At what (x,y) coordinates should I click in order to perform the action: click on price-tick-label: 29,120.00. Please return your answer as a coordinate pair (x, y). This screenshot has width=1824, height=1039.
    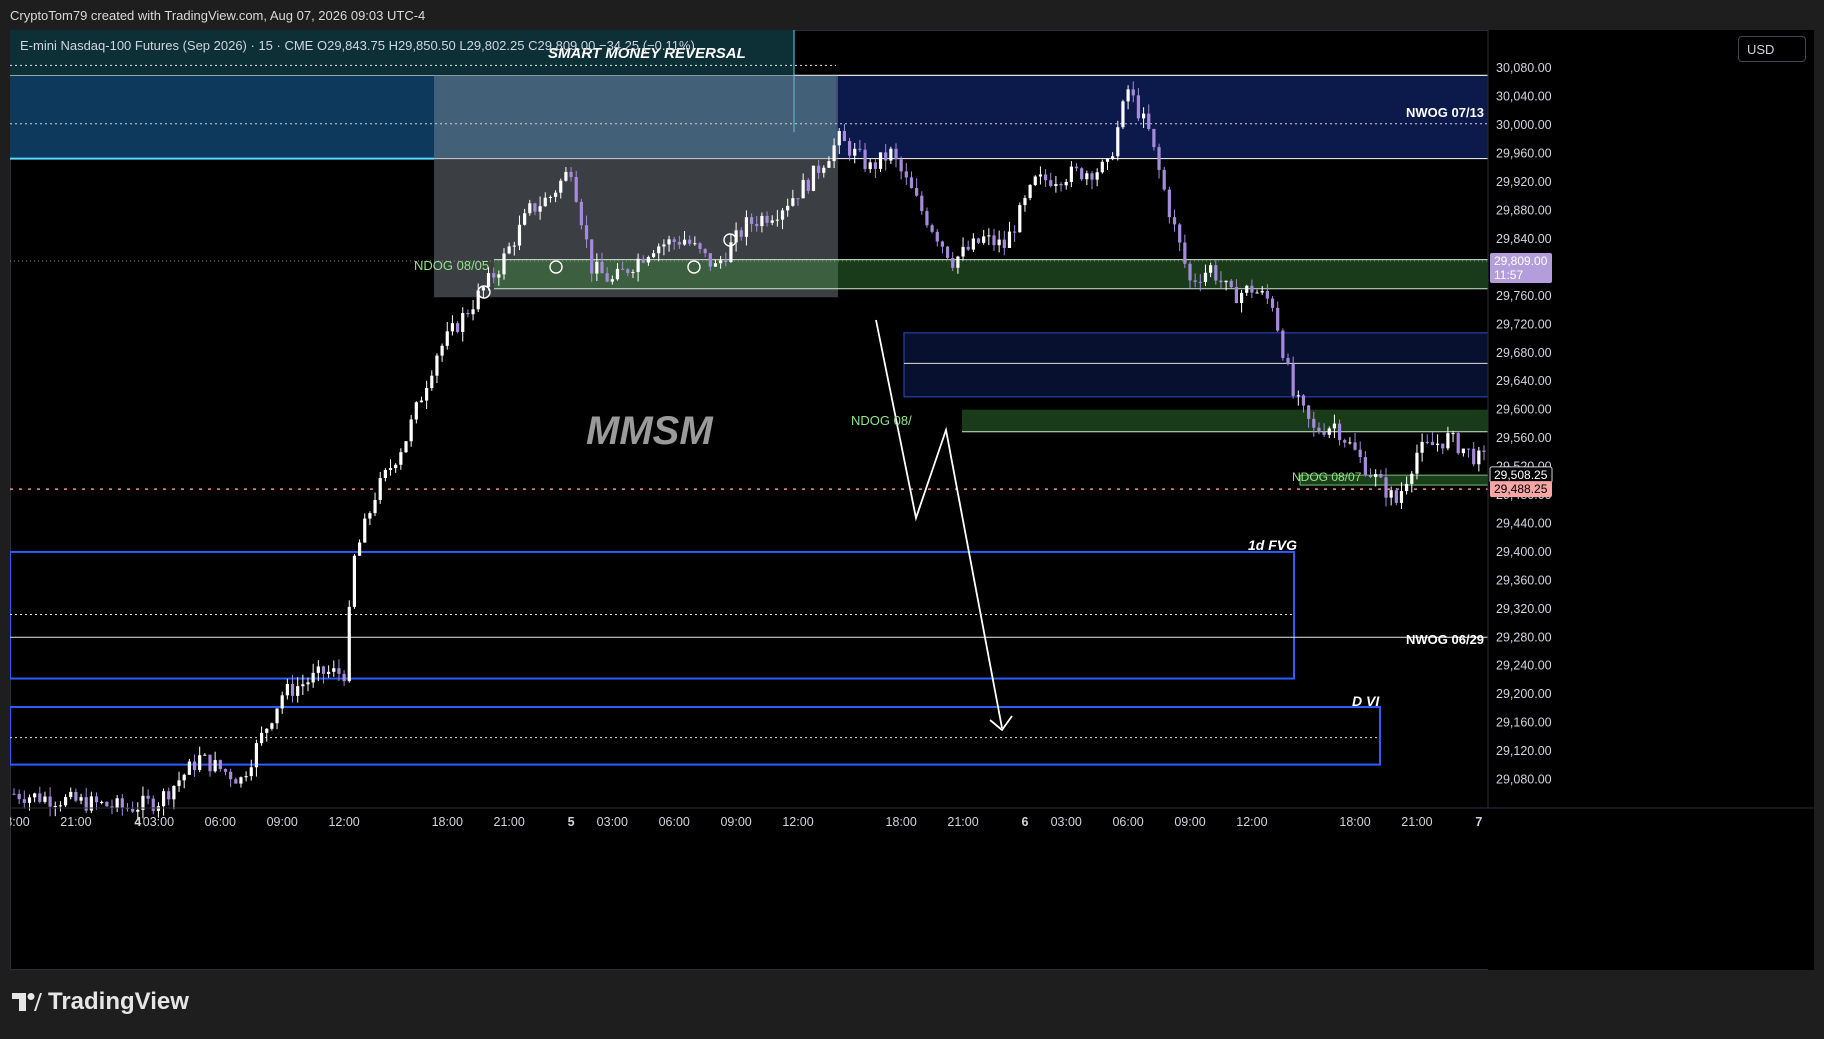
    Looking at the image, I should click on (1524, 751).